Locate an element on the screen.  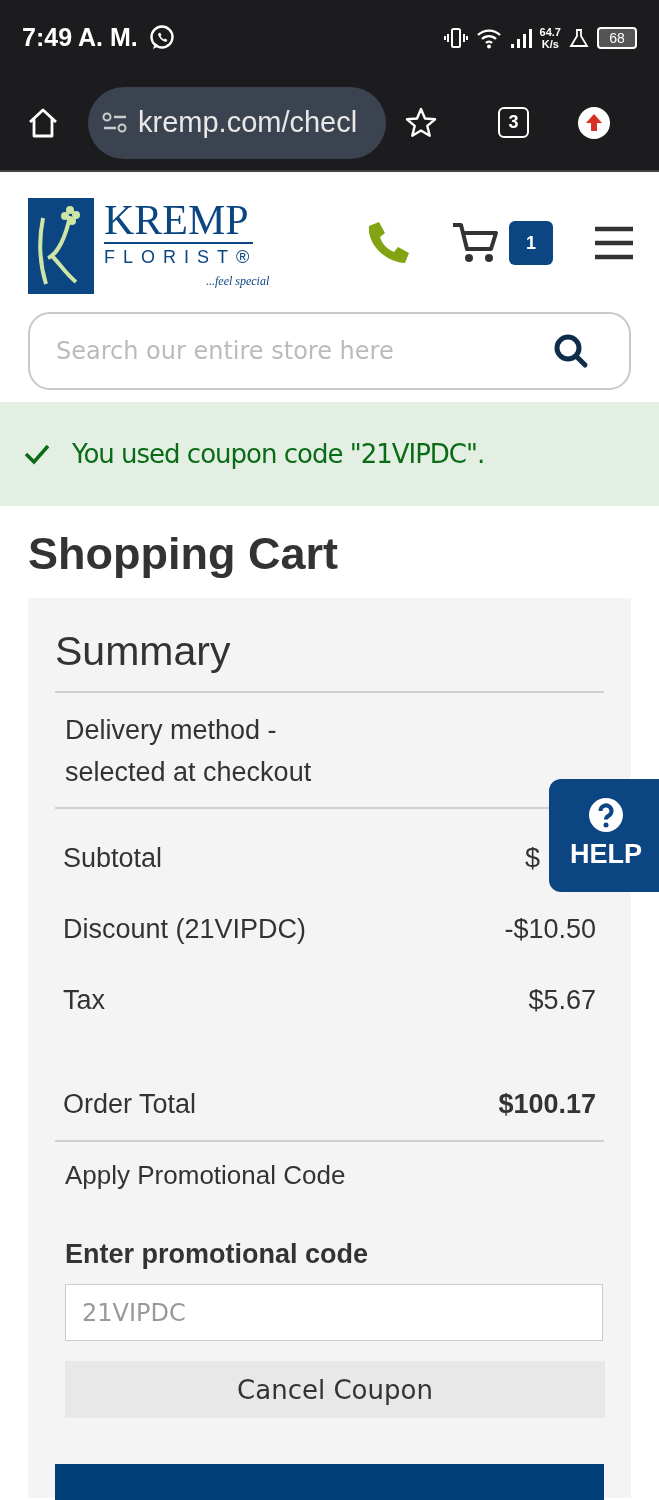
row-value: $ is located at coordinates (532, 858).